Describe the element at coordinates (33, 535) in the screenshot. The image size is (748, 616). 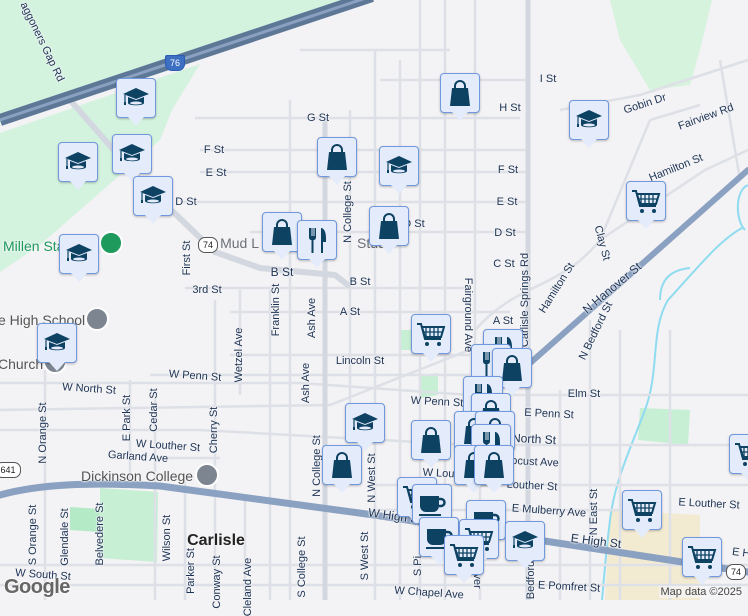
I see `street-label: S Orange St` at that location.